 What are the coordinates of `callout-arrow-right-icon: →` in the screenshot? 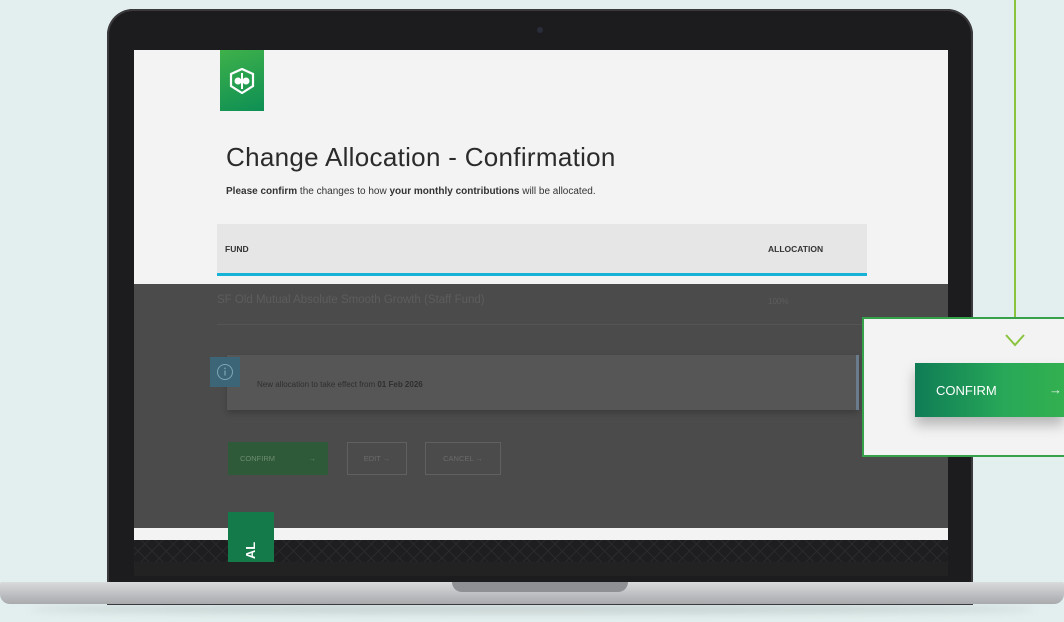 It's located at (1055, 389).